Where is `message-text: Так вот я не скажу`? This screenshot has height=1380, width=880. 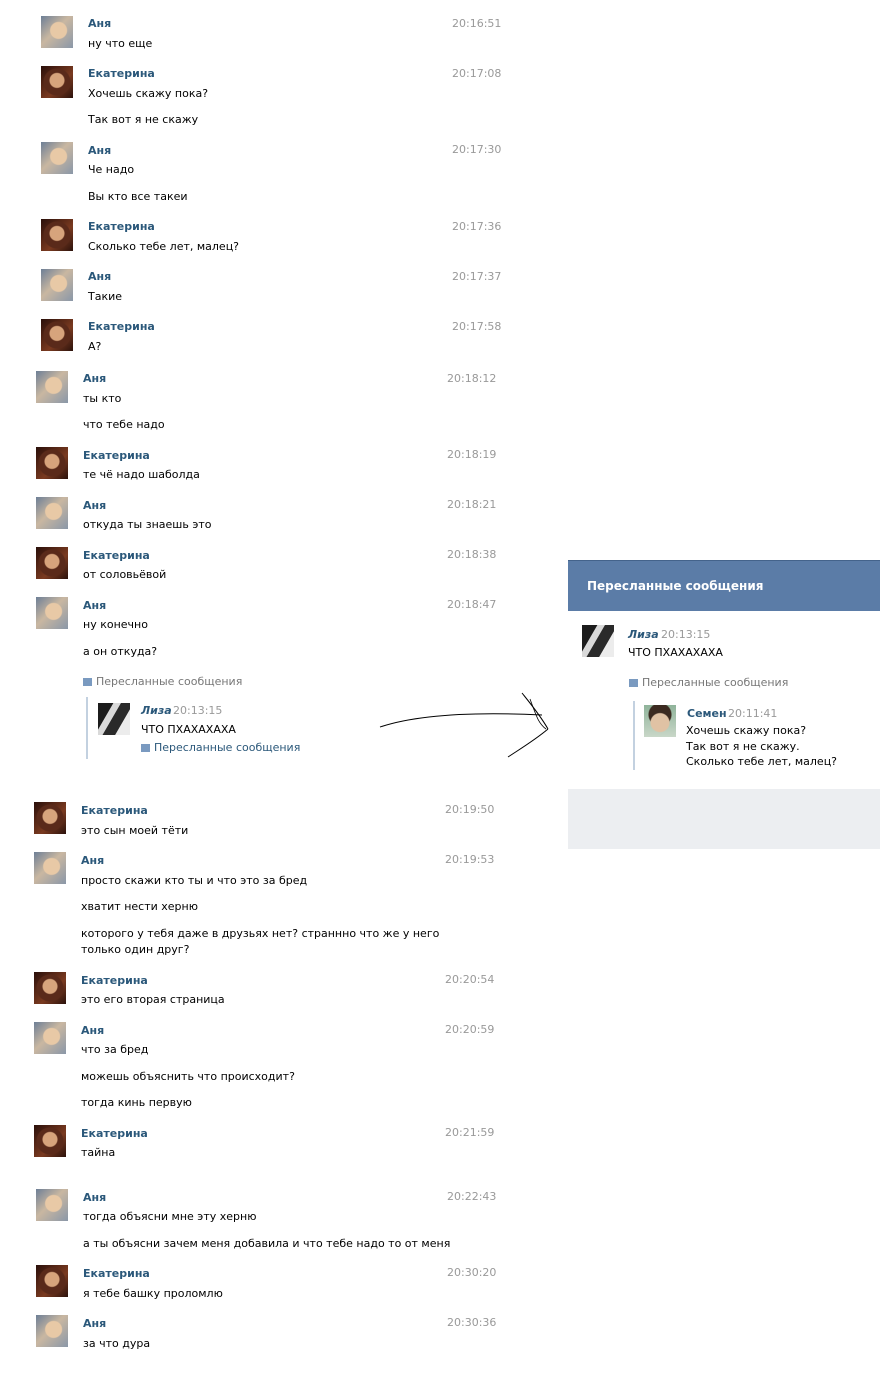
message-text: Так вот я не скажу is located at coordinates (143, 119).